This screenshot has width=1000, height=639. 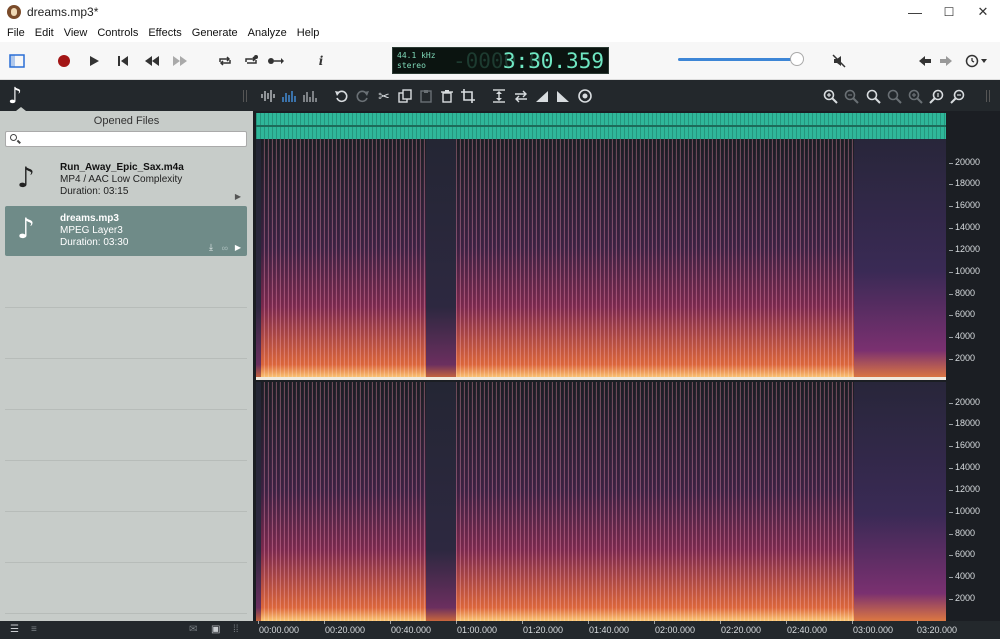 What do you see at coordinates (121, 179) in the screenshot?
I see `file-format: MP4 / AAC Low Complexity` at bounding box center [121, 179].